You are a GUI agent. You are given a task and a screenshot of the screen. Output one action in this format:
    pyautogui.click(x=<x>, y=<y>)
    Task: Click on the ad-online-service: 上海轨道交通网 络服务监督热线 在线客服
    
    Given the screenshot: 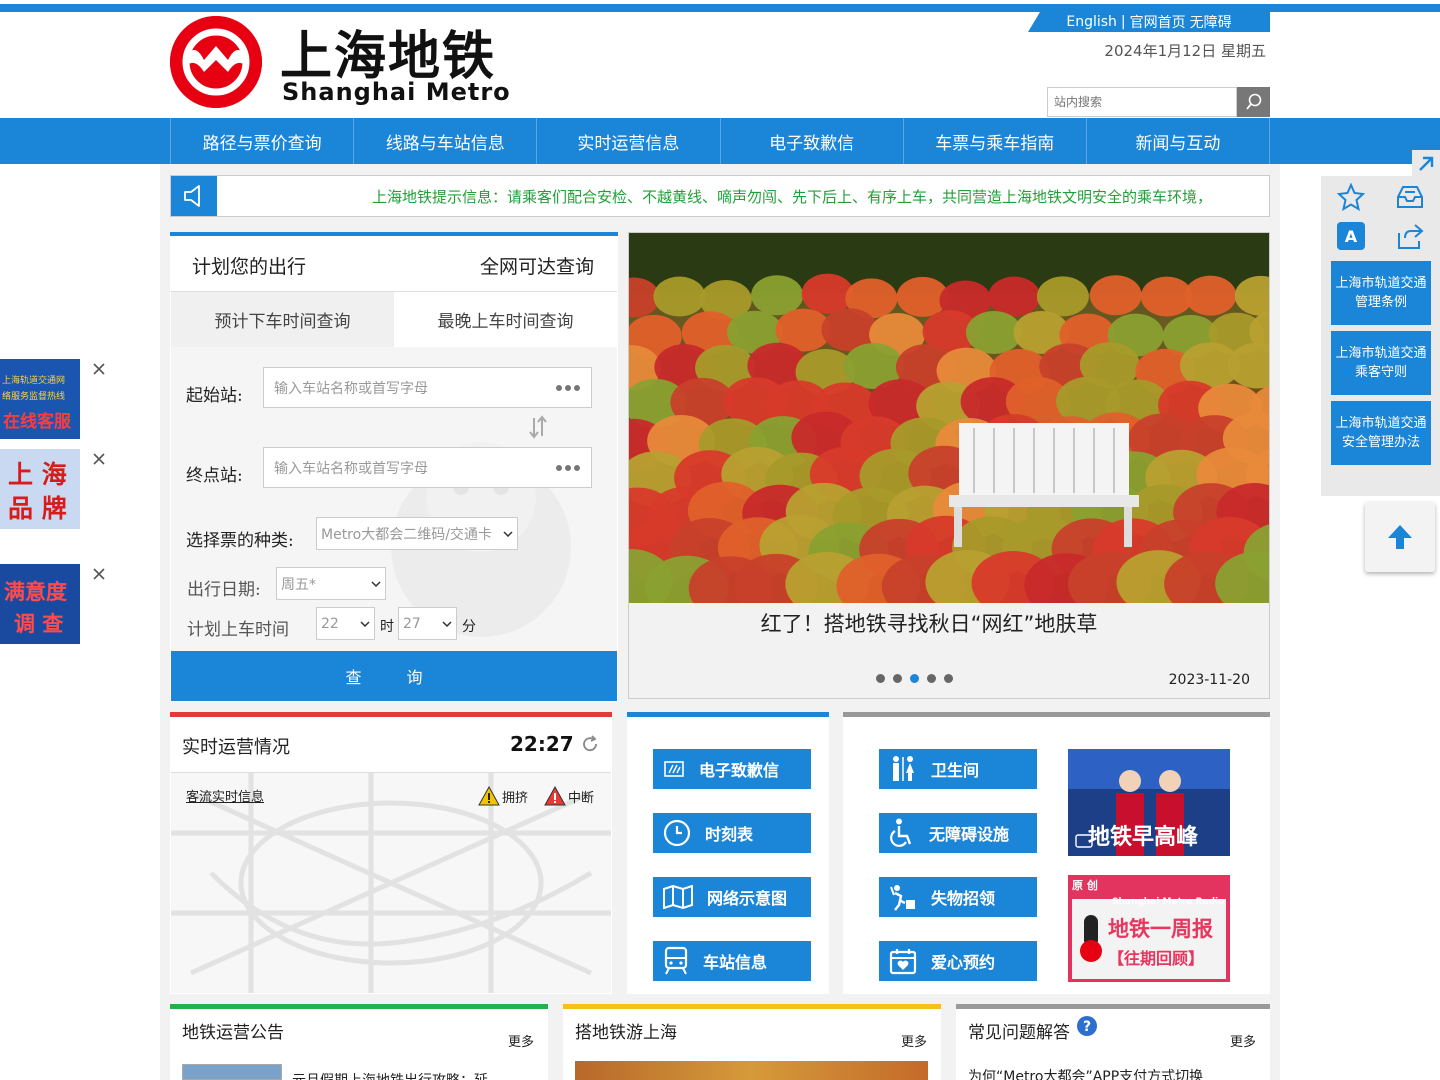 What is the action you would take?
    pyautogui.click(x=40, y=399)
    